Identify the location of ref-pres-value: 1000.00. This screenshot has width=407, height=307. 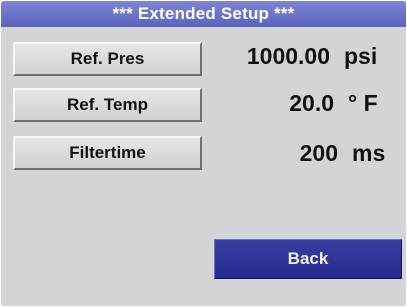
(288, 55).